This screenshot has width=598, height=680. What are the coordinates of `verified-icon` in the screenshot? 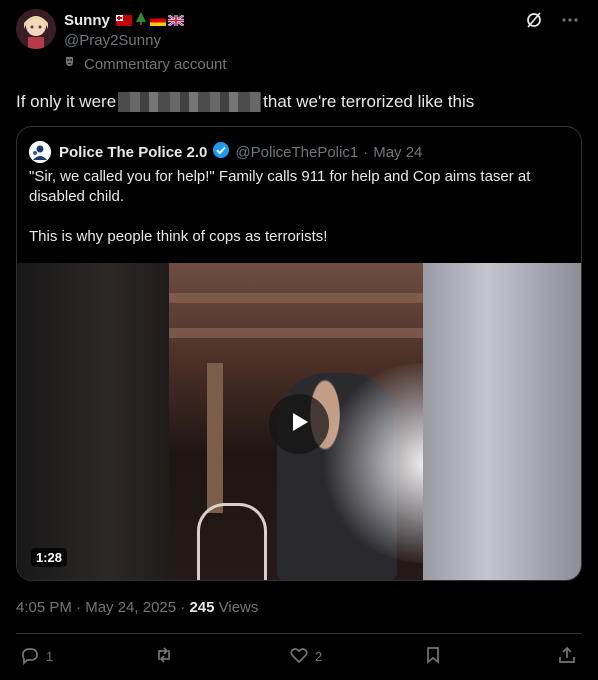 It's located at (221, 152).